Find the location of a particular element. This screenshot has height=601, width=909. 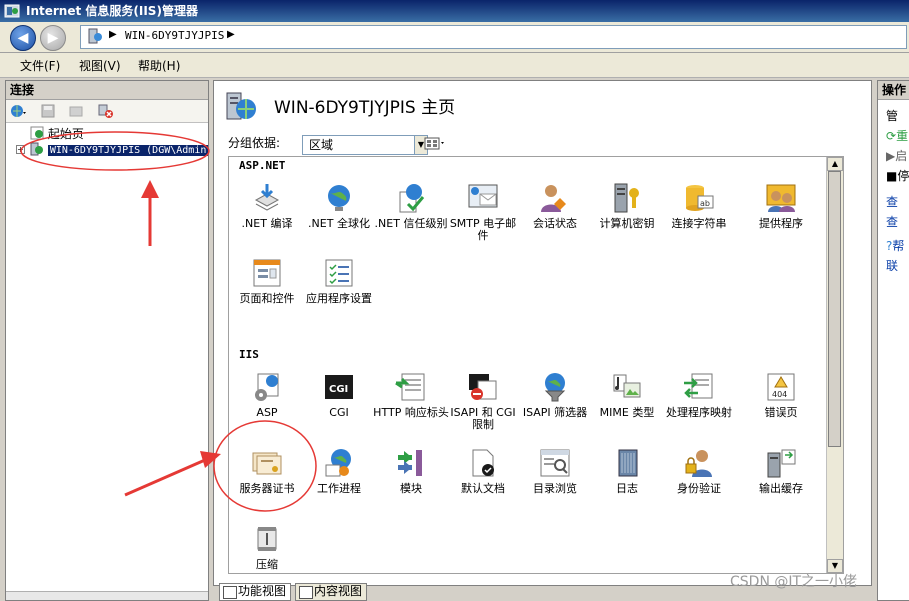

annotation-ellipse-server is located at coordinates (115, 151).